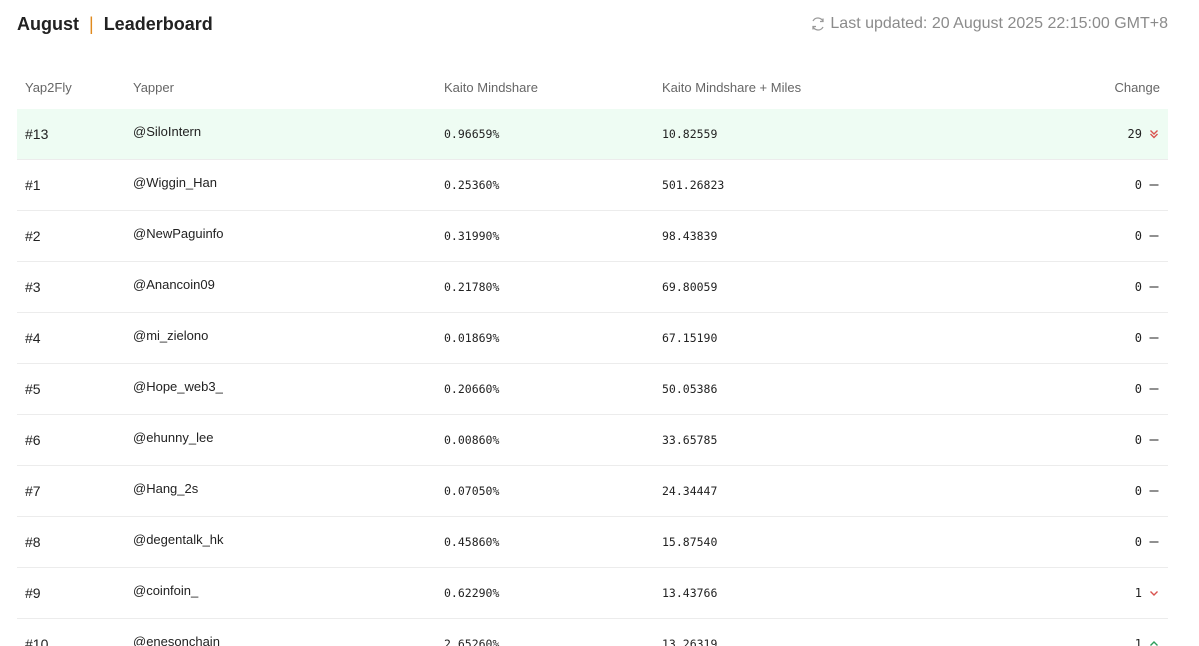 The width and height of the screenshot is (1199, 646). Describe the element at coordinates (1095, 134) in the screenshot. I see `change-cell: 29` at that location.